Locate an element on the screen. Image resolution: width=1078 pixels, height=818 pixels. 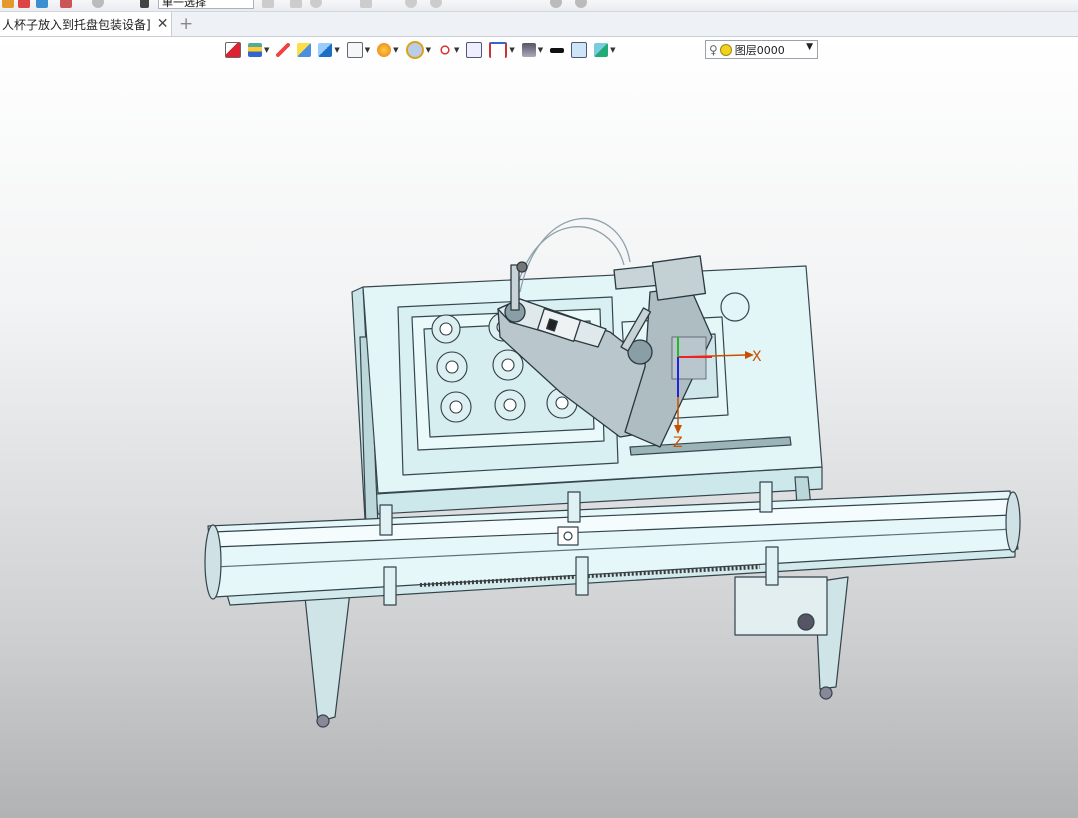
close-icon: ✕ is located at coordinates (163, 24).